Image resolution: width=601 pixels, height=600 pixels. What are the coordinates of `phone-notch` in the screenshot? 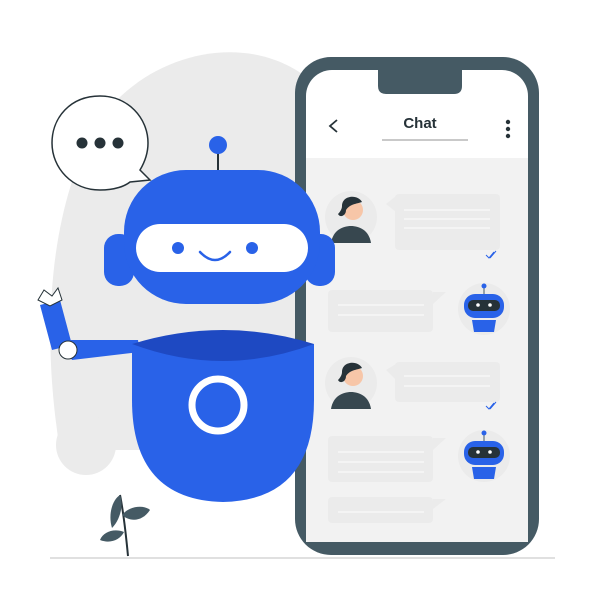 It's located at (420, 82).